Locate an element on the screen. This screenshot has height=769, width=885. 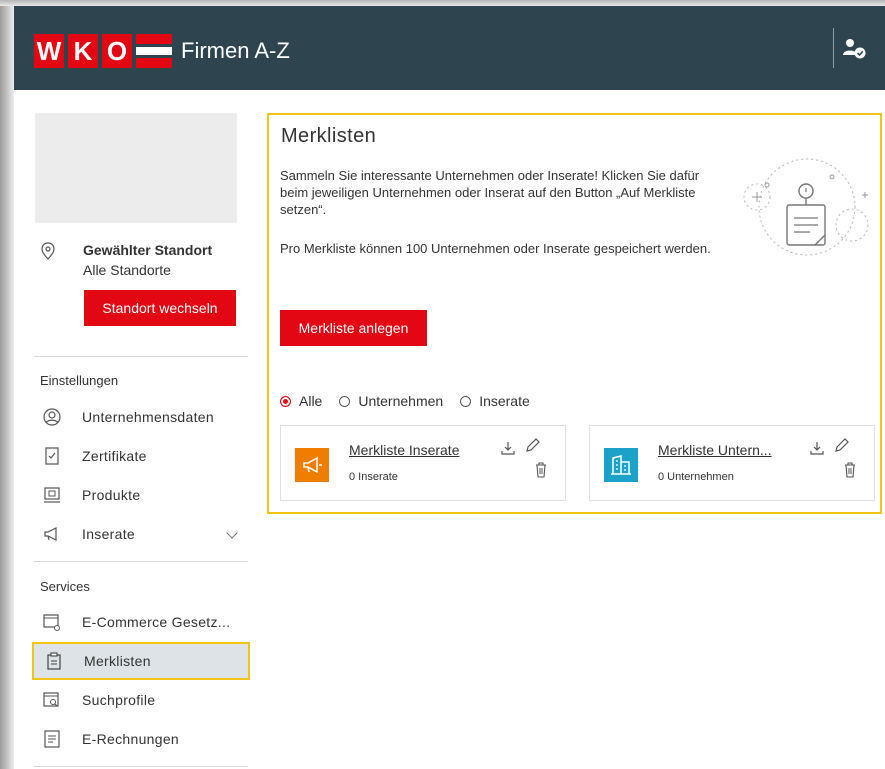
user-circle-icon is located at coordinates (52, 417).